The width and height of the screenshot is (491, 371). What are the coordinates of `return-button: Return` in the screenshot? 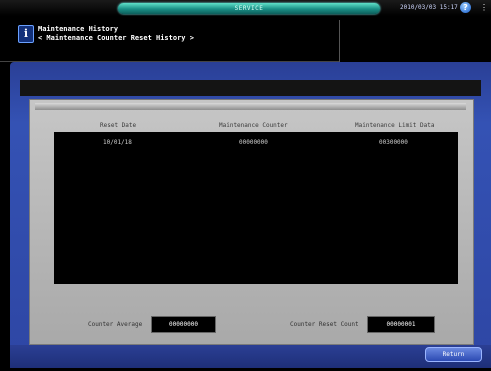 It's located at (453, 354).